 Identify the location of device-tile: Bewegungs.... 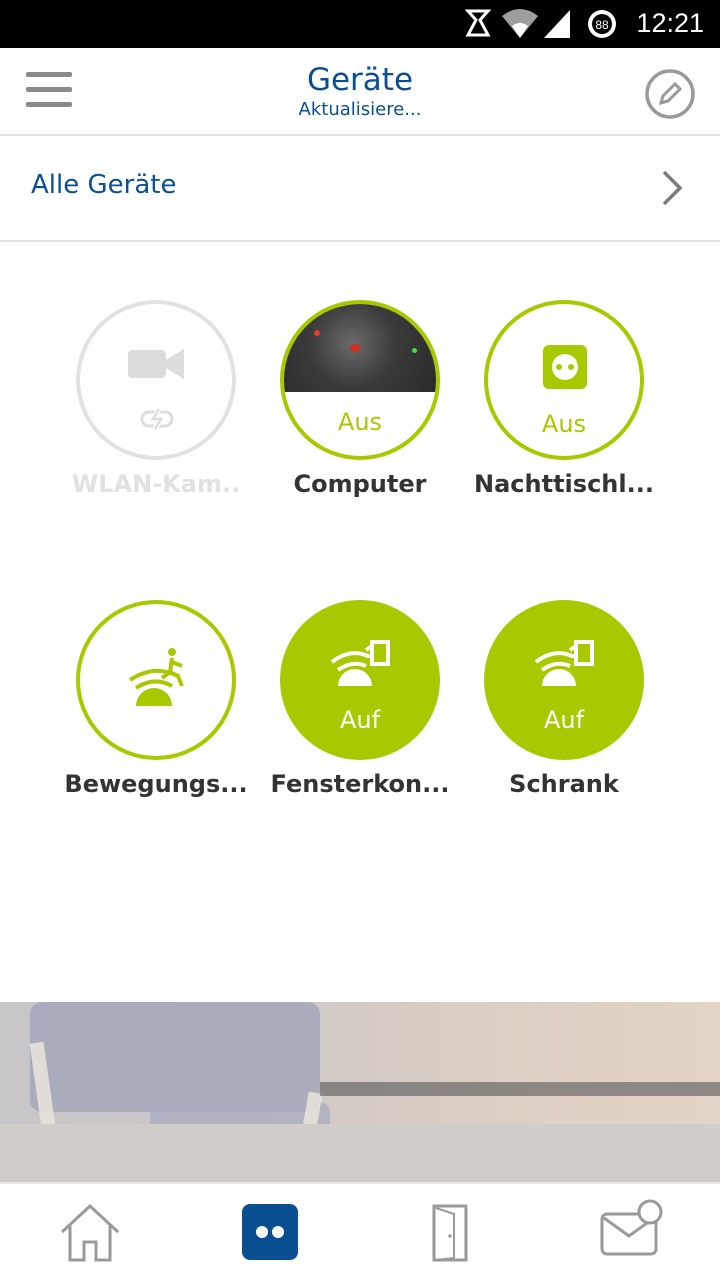
(156, 699).